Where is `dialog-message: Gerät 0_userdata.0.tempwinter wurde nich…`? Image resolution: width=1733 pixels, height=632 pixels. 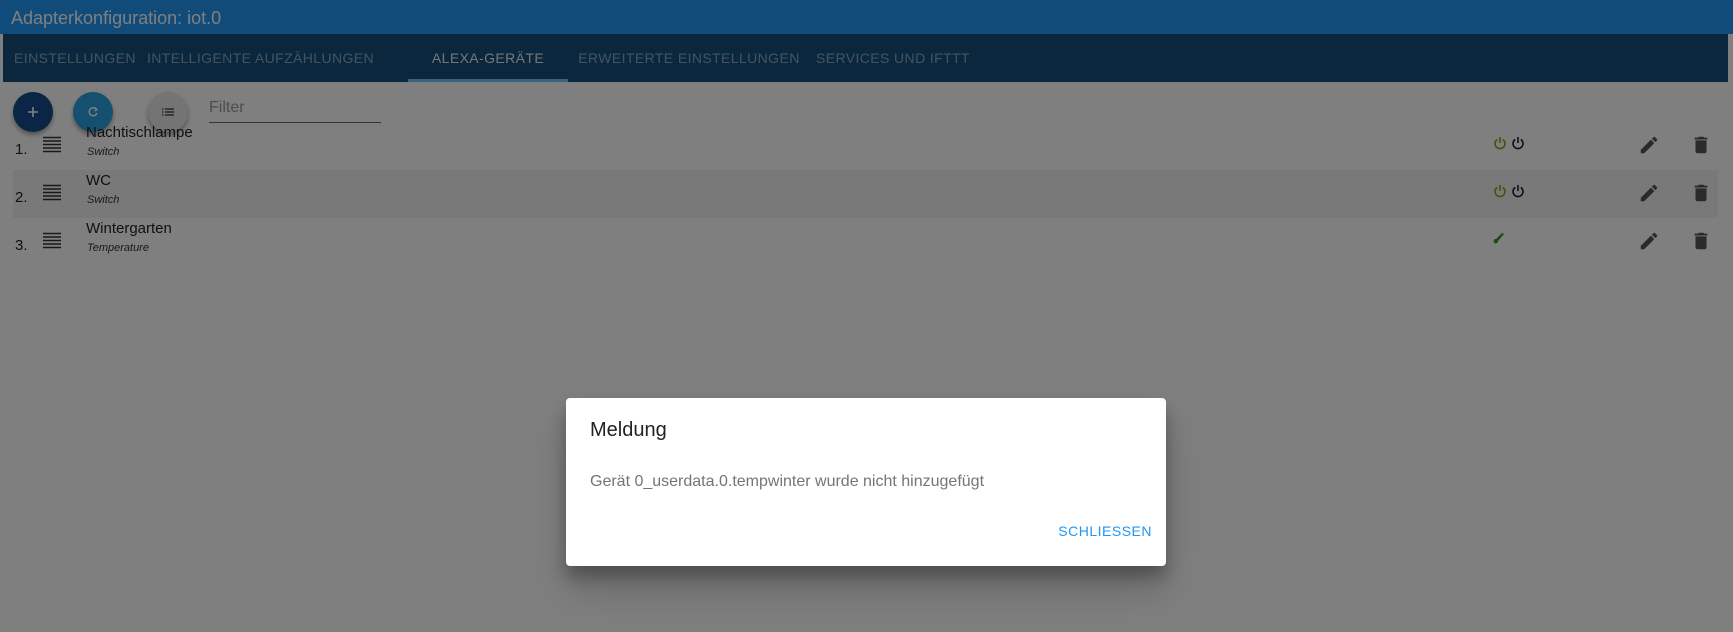
dialog-message: Gerät 0_userdata.0.tempwinter wurde nich… is located at coordinates (787, 481).